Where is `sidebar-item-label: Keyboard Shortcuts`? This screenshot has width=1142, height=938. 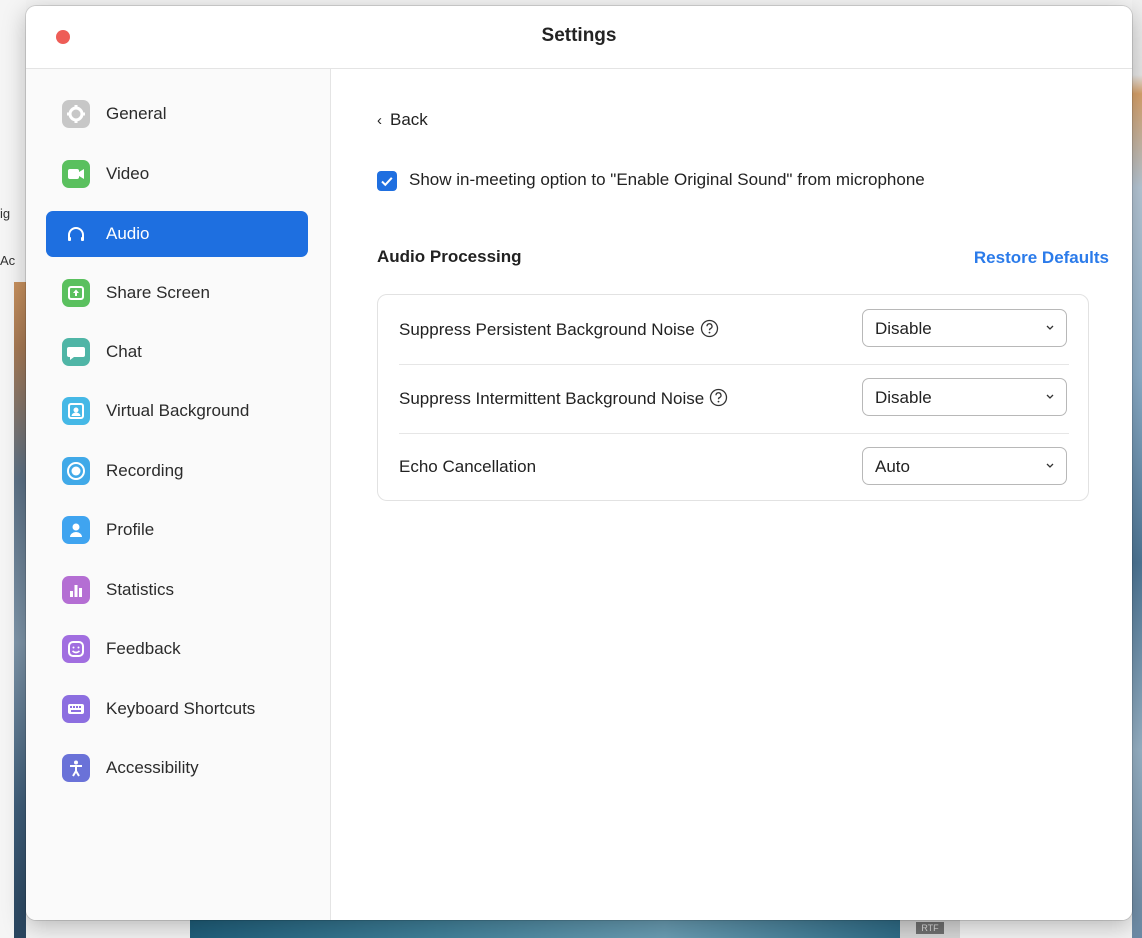 sidebar-item-label: Keyboard Shortcuts is located at coordinates (181, 708).